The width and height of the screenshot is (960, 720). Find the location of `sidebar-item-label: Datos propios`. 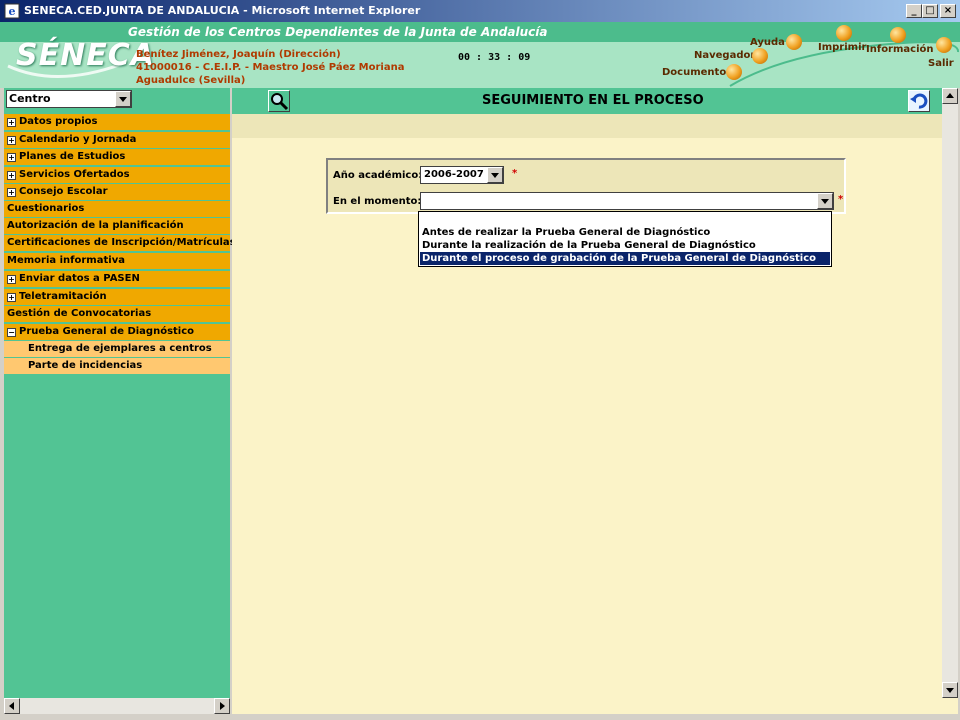

sidebar-item-label: Datos propios is located at coordinates (58, 121).